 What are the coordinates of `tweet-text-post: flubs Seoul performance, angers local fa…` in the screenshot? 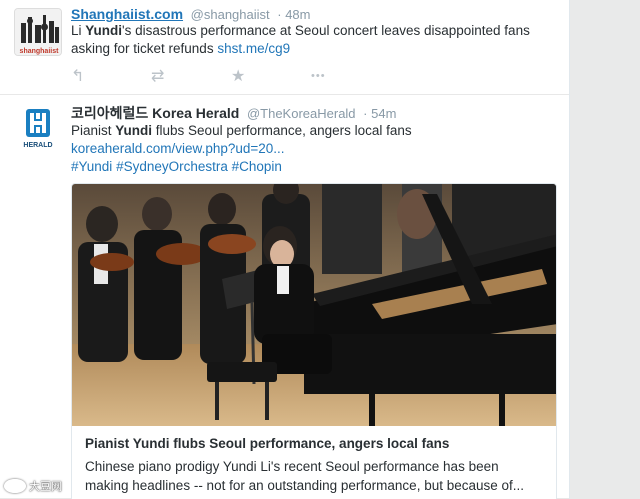 It's located at (282, 130).